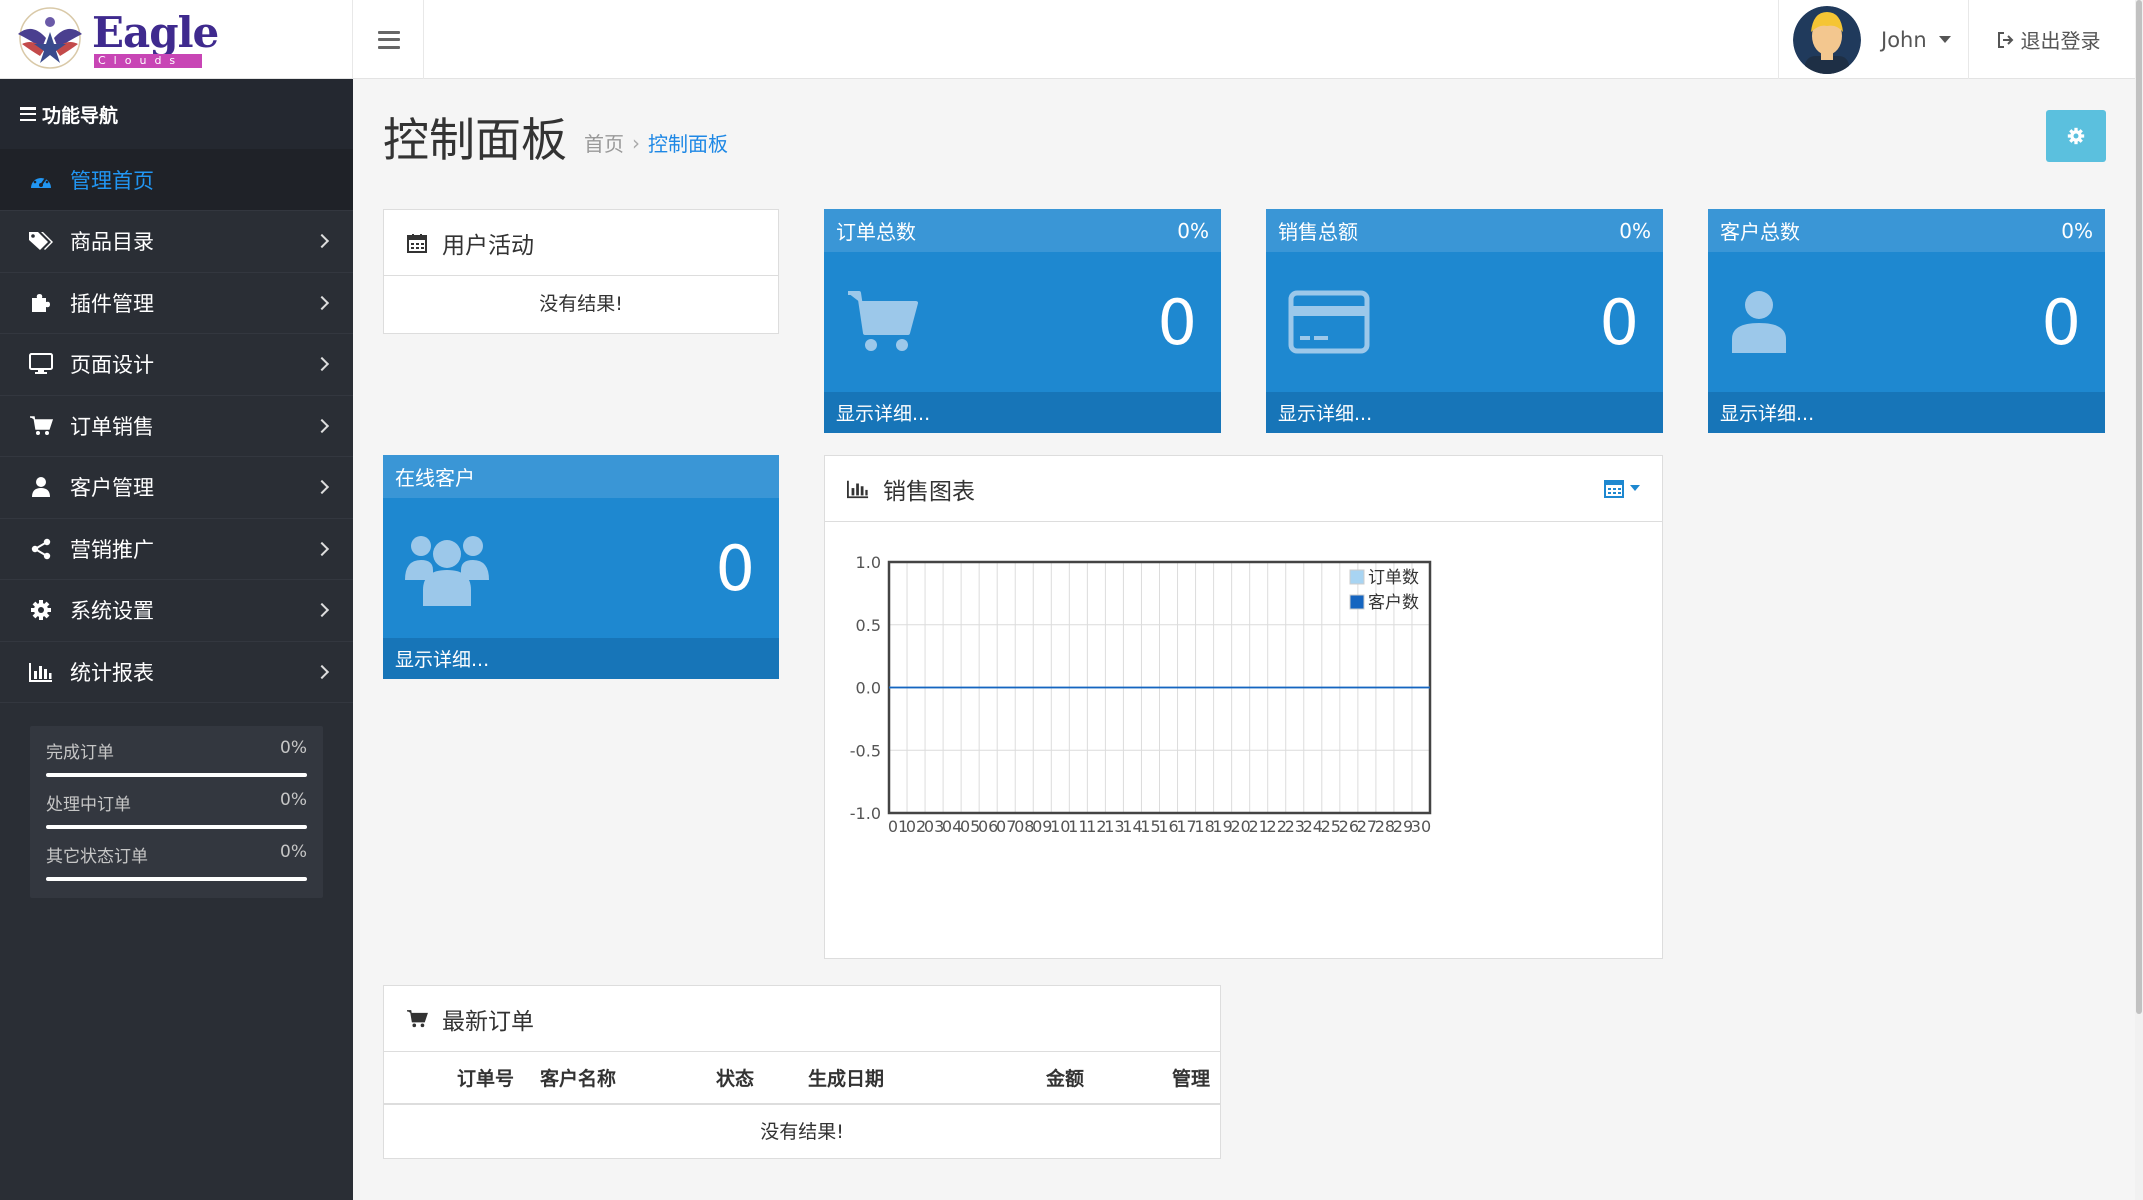 This screenshot has width=2143, height=1200. What do you see at coordinates (1318, 232) in the screenshot?
I see `stat-title: 销售总额` at bounding box center [1318, 232].